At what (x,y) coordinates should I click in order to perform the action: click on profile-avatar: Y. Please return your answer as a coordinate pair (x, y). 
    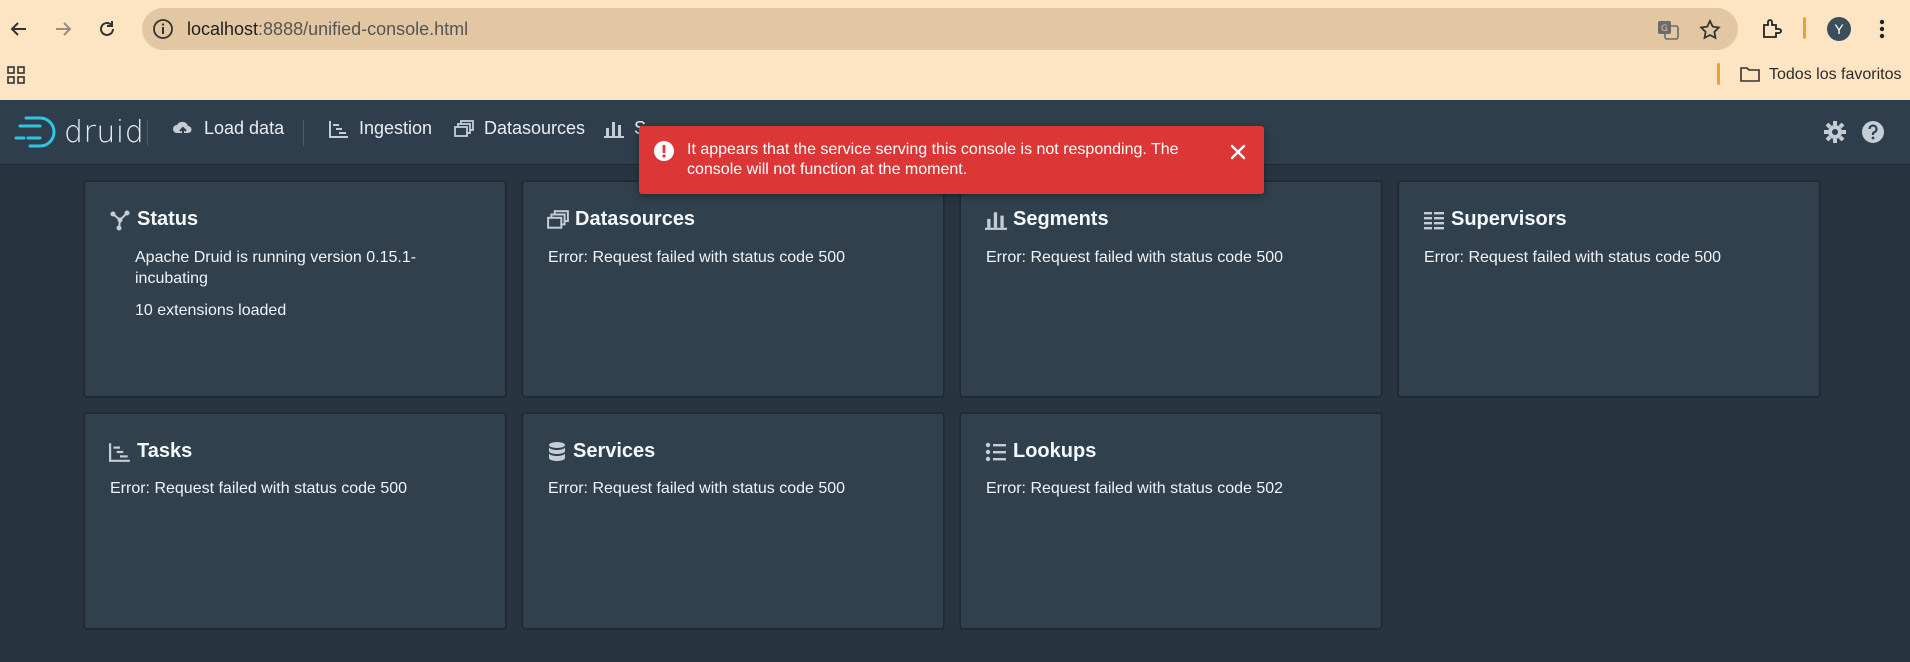
    Looking at the image, I should click on (1839, 29).